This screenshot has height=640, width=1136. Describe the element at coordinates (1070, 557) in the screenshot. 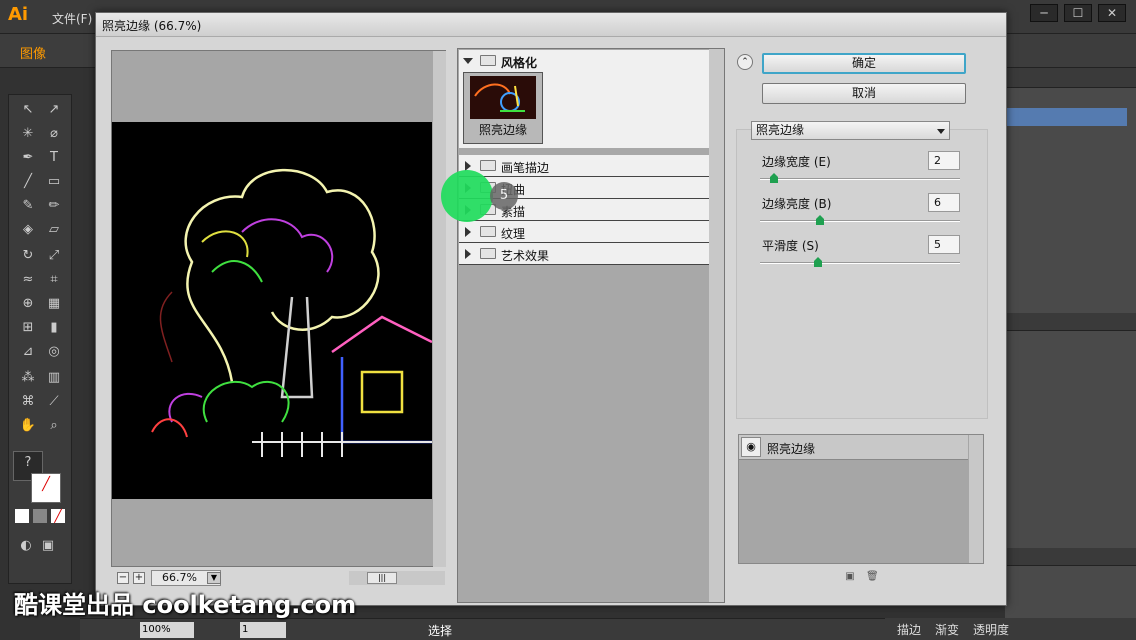

I see `panel-strip` at that location.